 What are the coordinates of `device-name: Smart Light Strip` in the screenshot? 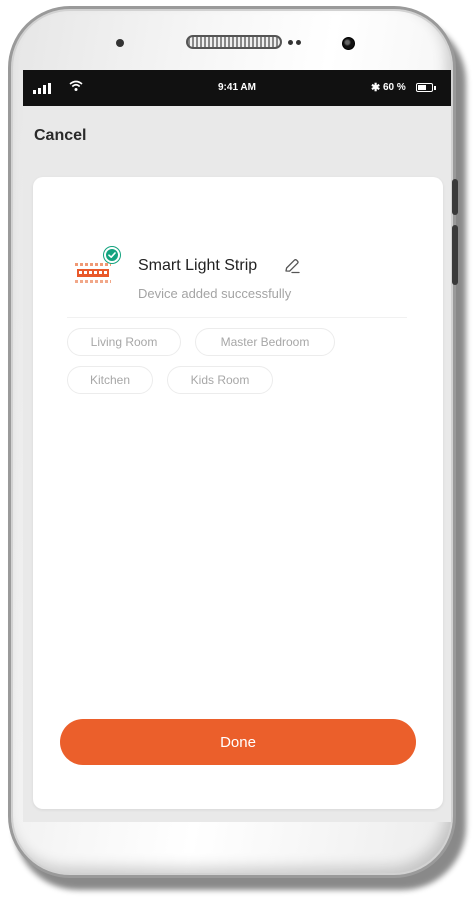 It's located at (198, 265).